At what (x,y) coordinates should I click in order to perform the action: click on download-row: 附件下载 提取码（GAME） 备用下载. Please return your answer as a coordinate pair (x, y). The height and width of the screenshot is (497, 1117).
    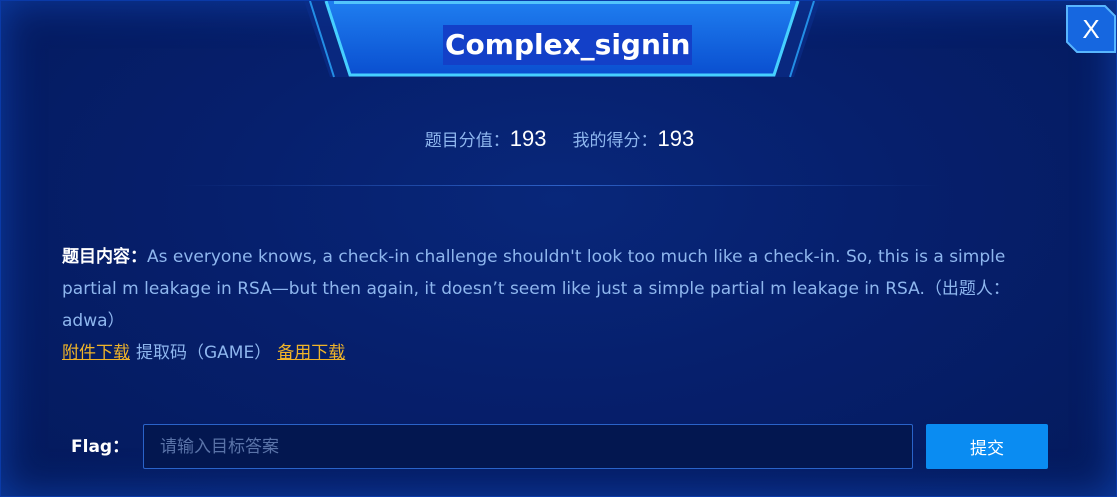
    Looking at the image, I should click on (203, 353).